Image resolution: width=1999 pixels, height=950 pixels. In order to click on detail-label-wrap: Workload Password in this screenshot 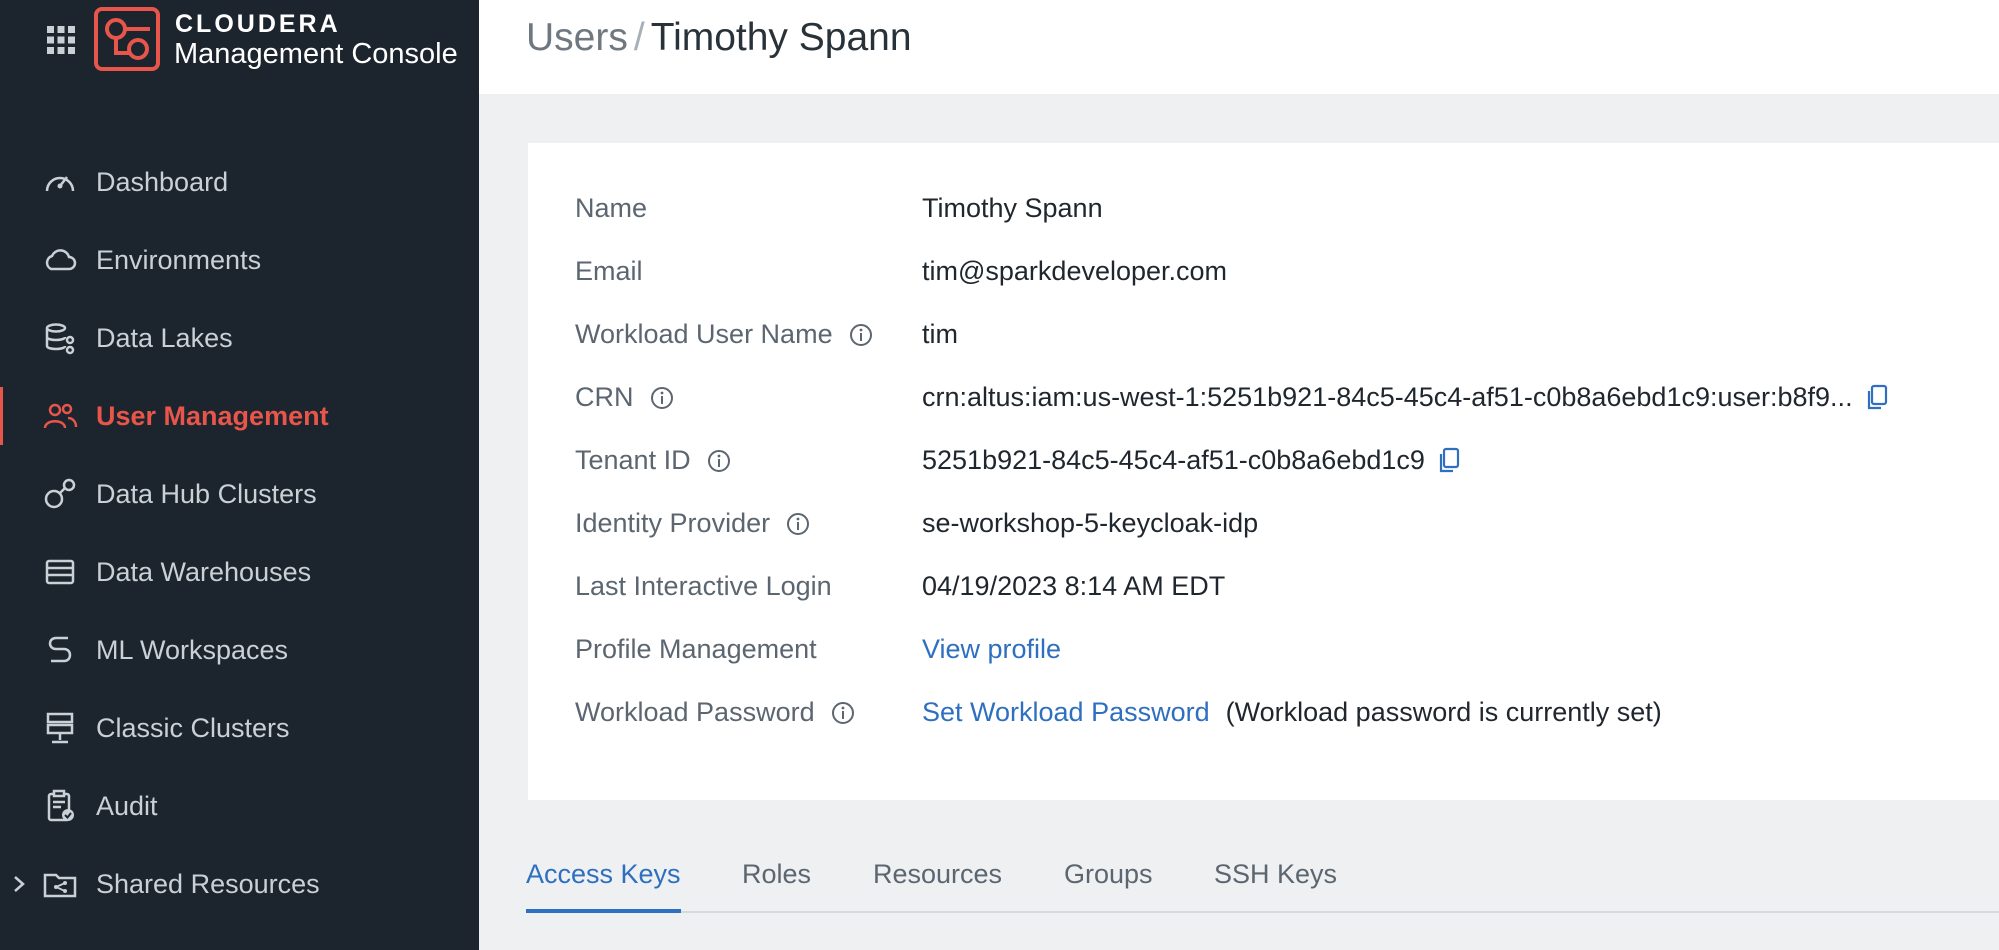, I will do `click(715, 712)`.